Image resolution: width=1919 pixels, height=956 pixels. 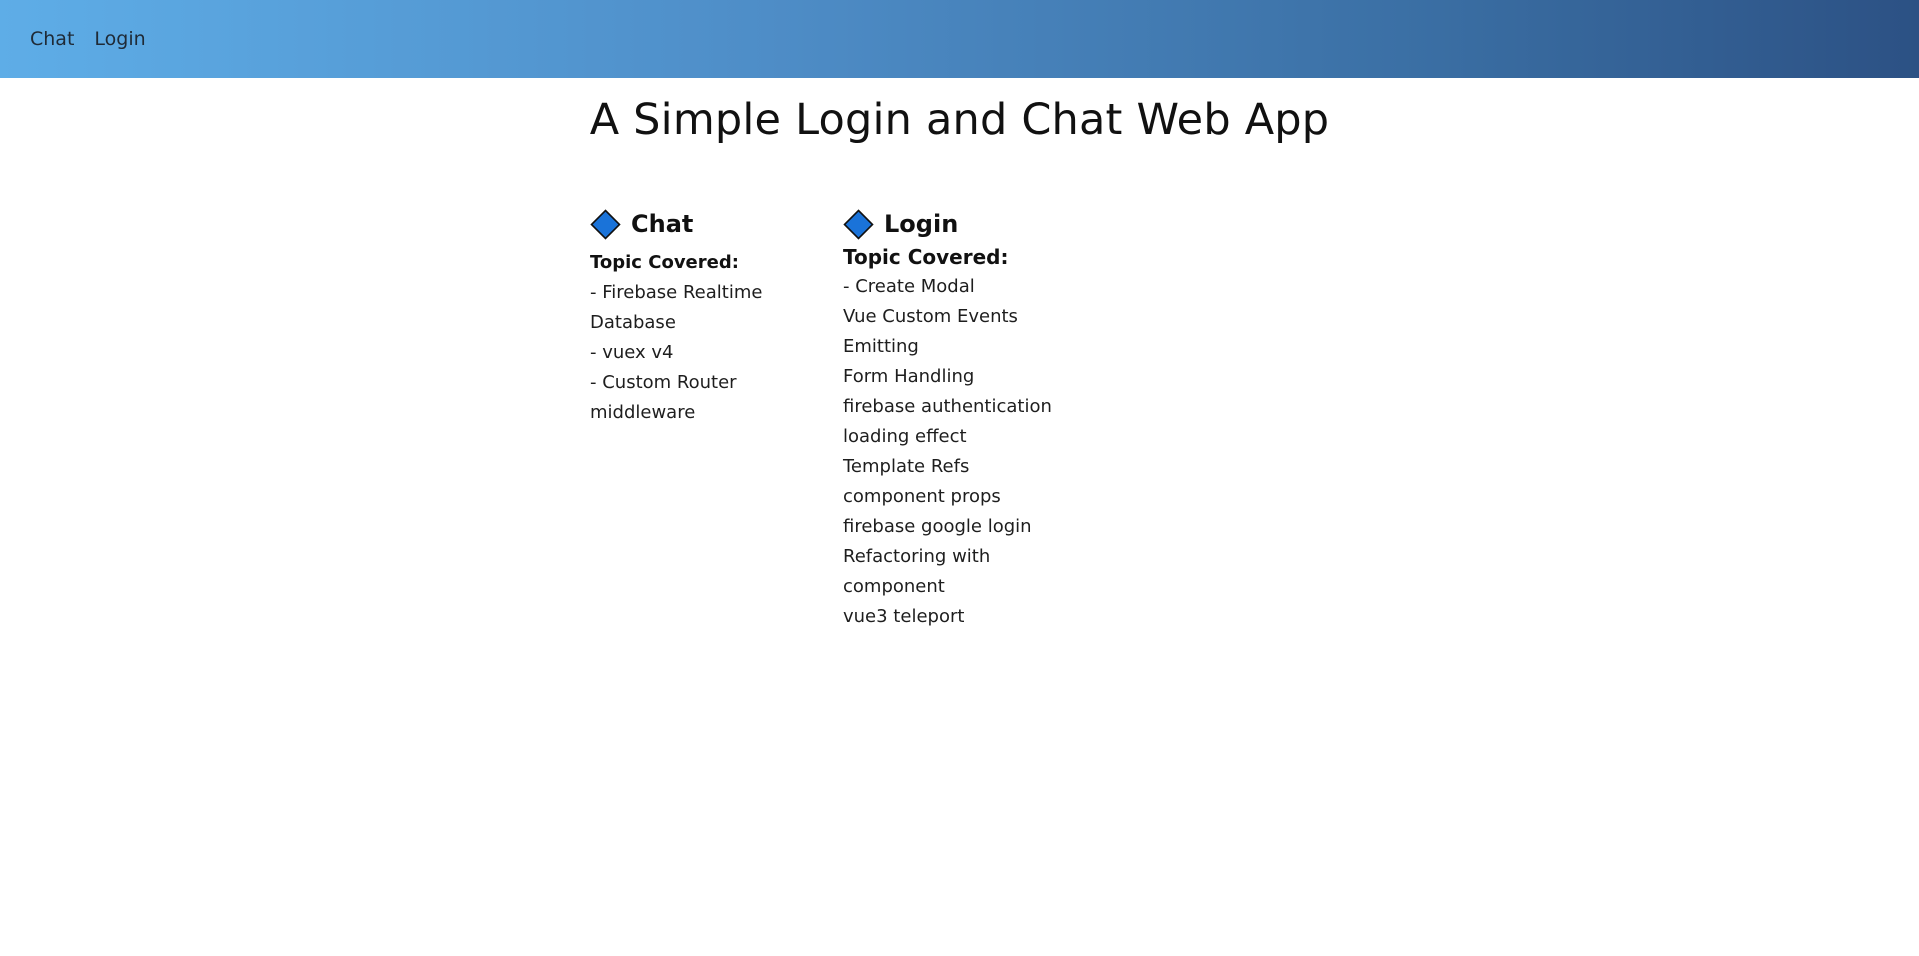 I want to click on chat-topic-title: Topic Covered:, so click(x=664, y=262).